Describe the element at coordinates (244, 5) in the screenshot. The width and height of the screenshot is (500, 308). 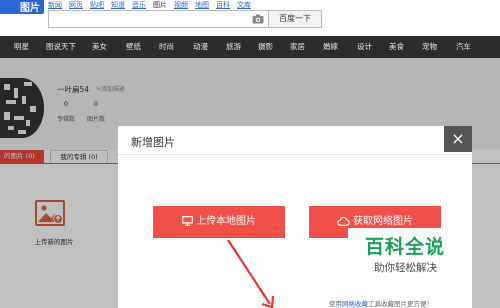
I see `nav-link-wenku: 文库` at that location.